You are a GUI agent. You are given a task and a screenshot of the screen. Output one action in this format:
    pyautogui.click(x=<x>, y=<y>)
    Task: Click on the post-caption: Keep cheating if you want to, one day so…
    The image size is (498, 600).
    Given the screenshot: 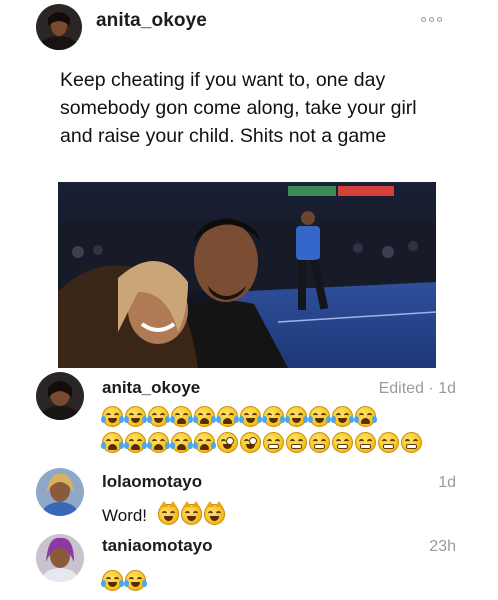 What is the action you would take?
    pyautogui.click(x=238, y=108)
    